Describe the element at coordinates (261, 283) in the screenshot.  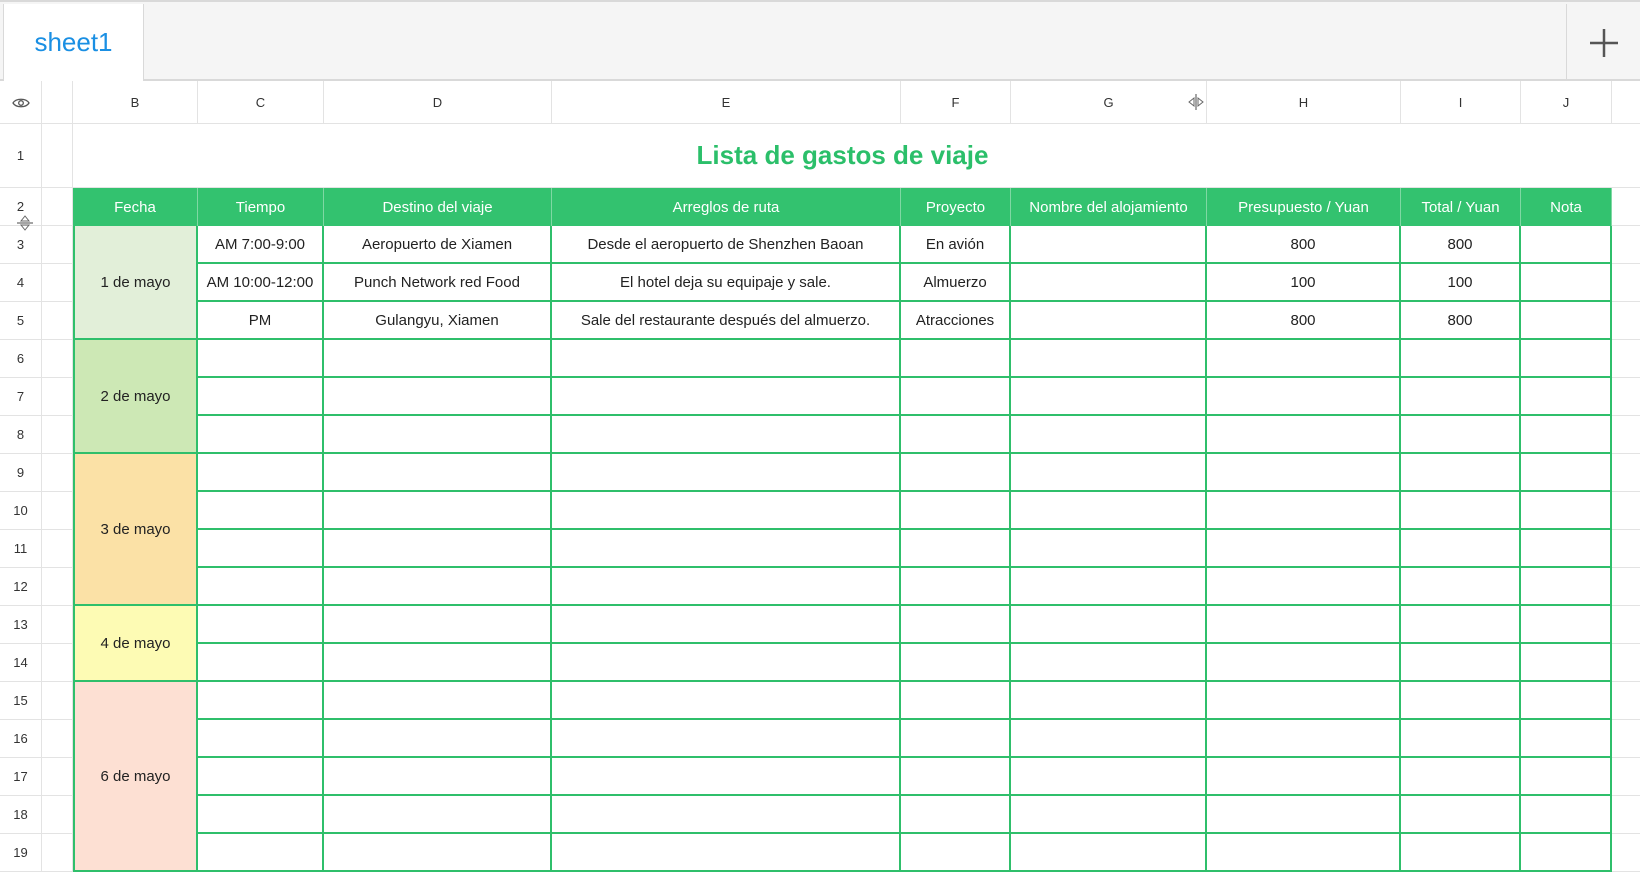
I see `table-cell: AM 10:00-12:00` at that location.